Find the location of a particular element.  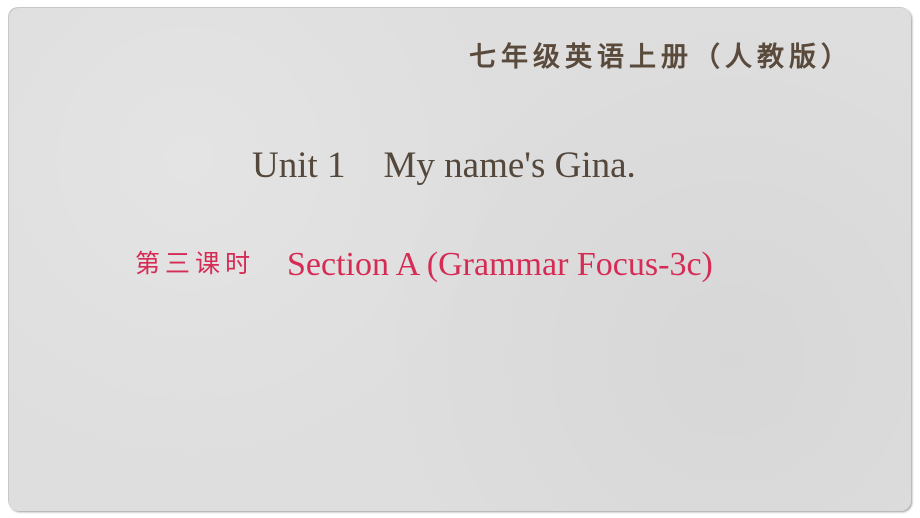

unit-title: Unit 1 My name's Gina. is located at coordinates (444, 165).